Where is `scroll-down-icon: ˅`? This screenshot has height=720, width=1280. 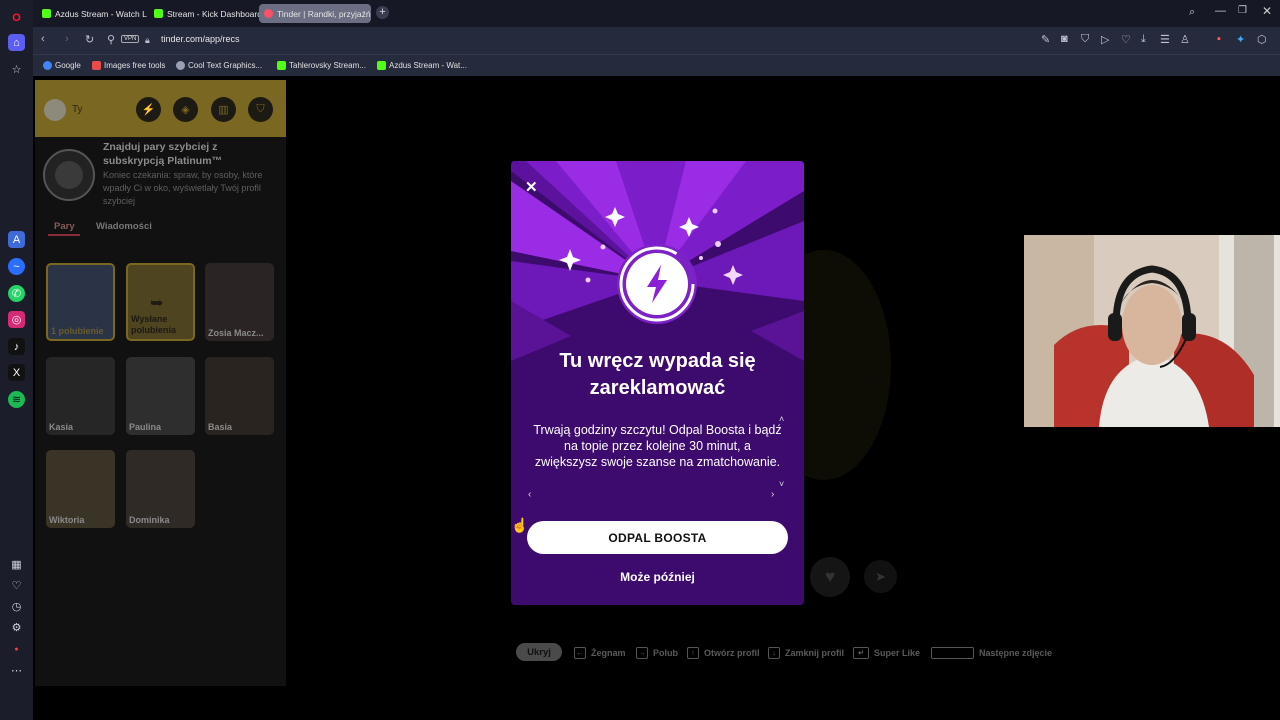
scroll-down-icon: ˅ is located at coordinates (781, 484).